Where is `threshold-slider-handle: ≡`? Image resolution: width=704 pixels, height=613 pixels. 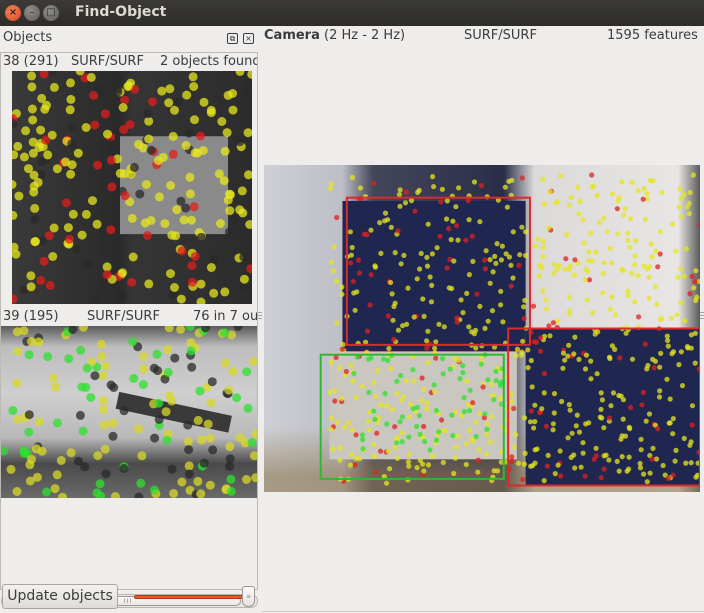
threshold-slider-handle: ≡ is located at coordinates (248, 596).